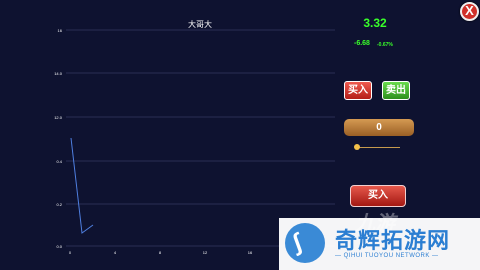 The image size is (480, 270). Describe the element at coordinates (115, 252) in the screenshot. I see `x-tick-label: 4` at that location.